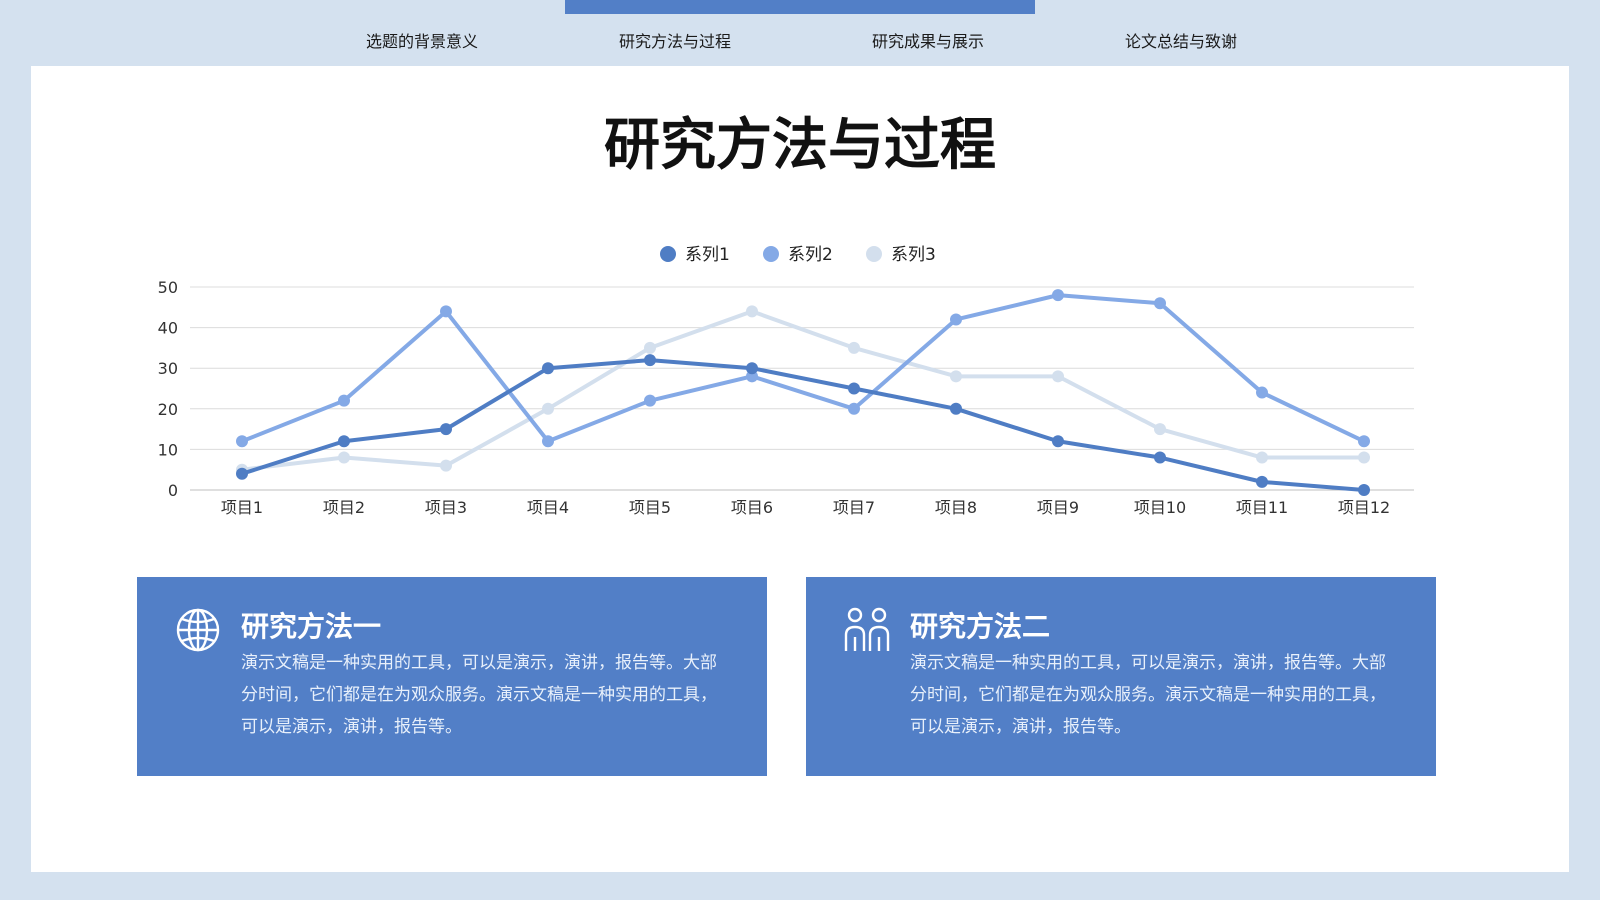 This screenshot has width=1600, height=900. What do you see at coordinates (854, 507) in the screenshot?
I see `x-tick-label: 项目7` at bounding box center [854, 507].